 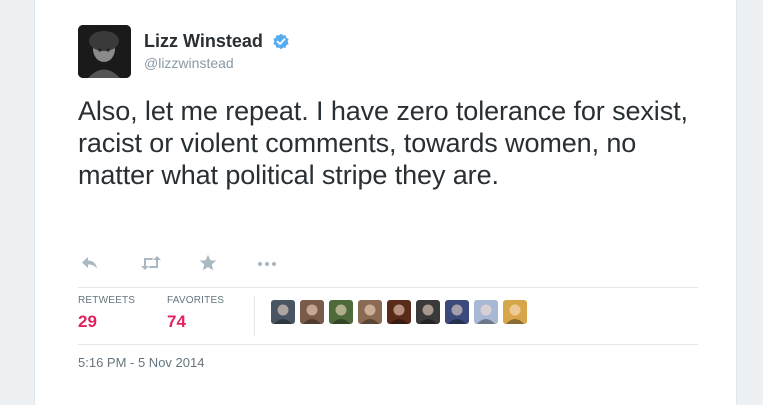 I want to click on retweets-stat: RETWEETS 29, so click(x=106, y=313).